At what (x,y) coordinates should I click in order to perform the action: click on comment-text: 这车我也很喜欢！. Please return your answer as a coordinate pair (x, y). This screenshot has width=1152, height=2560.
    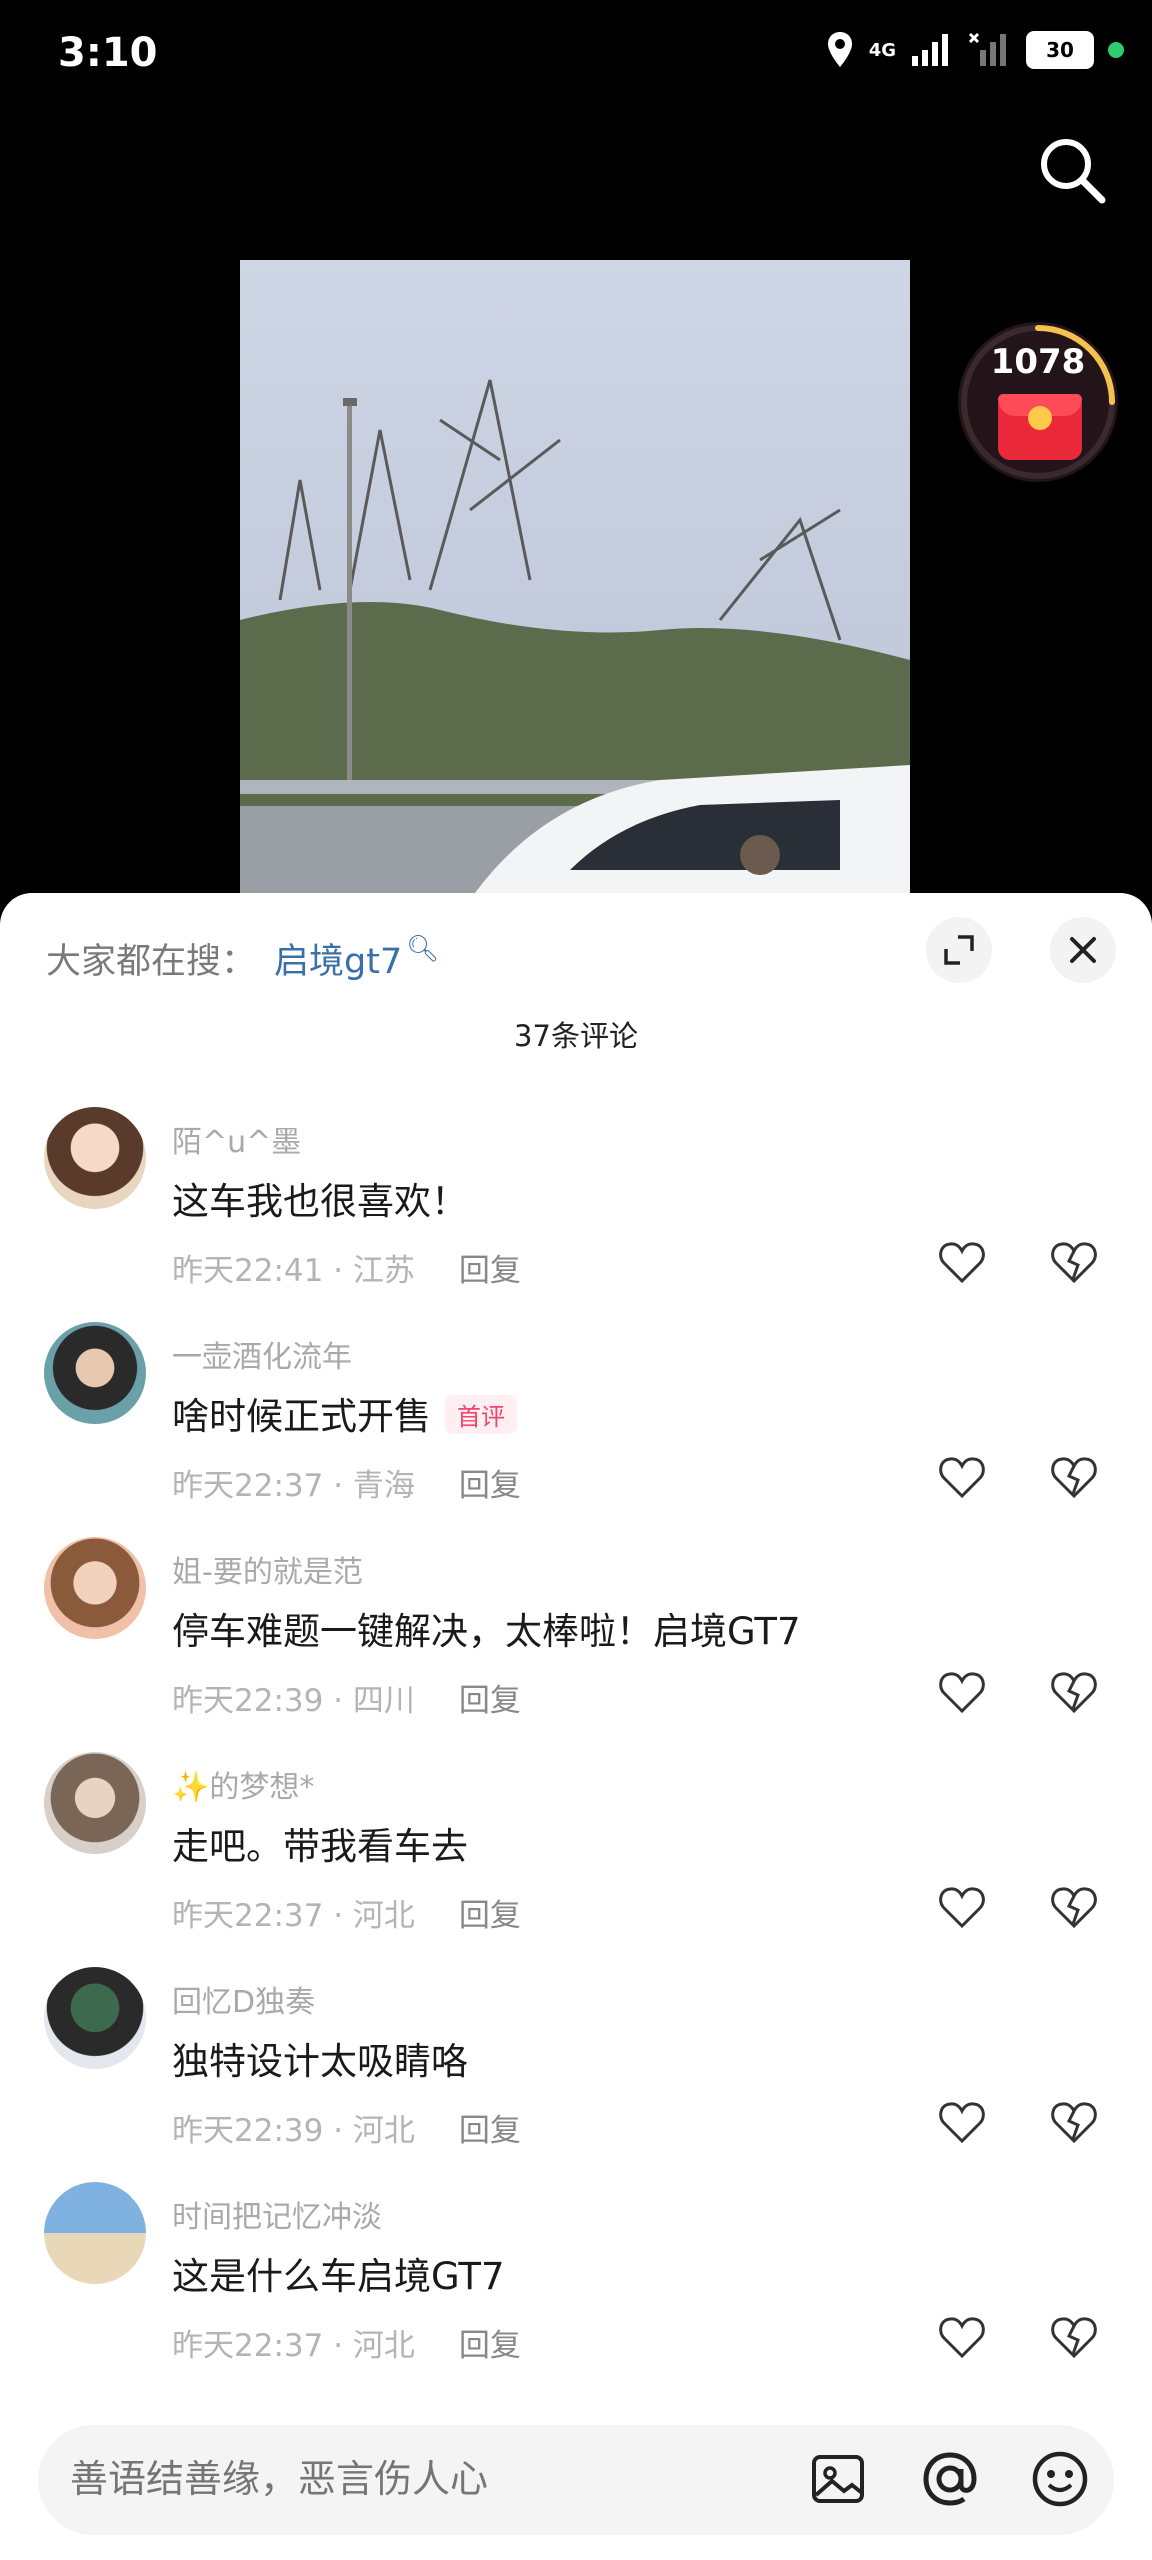
    Looking at the image, I should click on (320, 1201).